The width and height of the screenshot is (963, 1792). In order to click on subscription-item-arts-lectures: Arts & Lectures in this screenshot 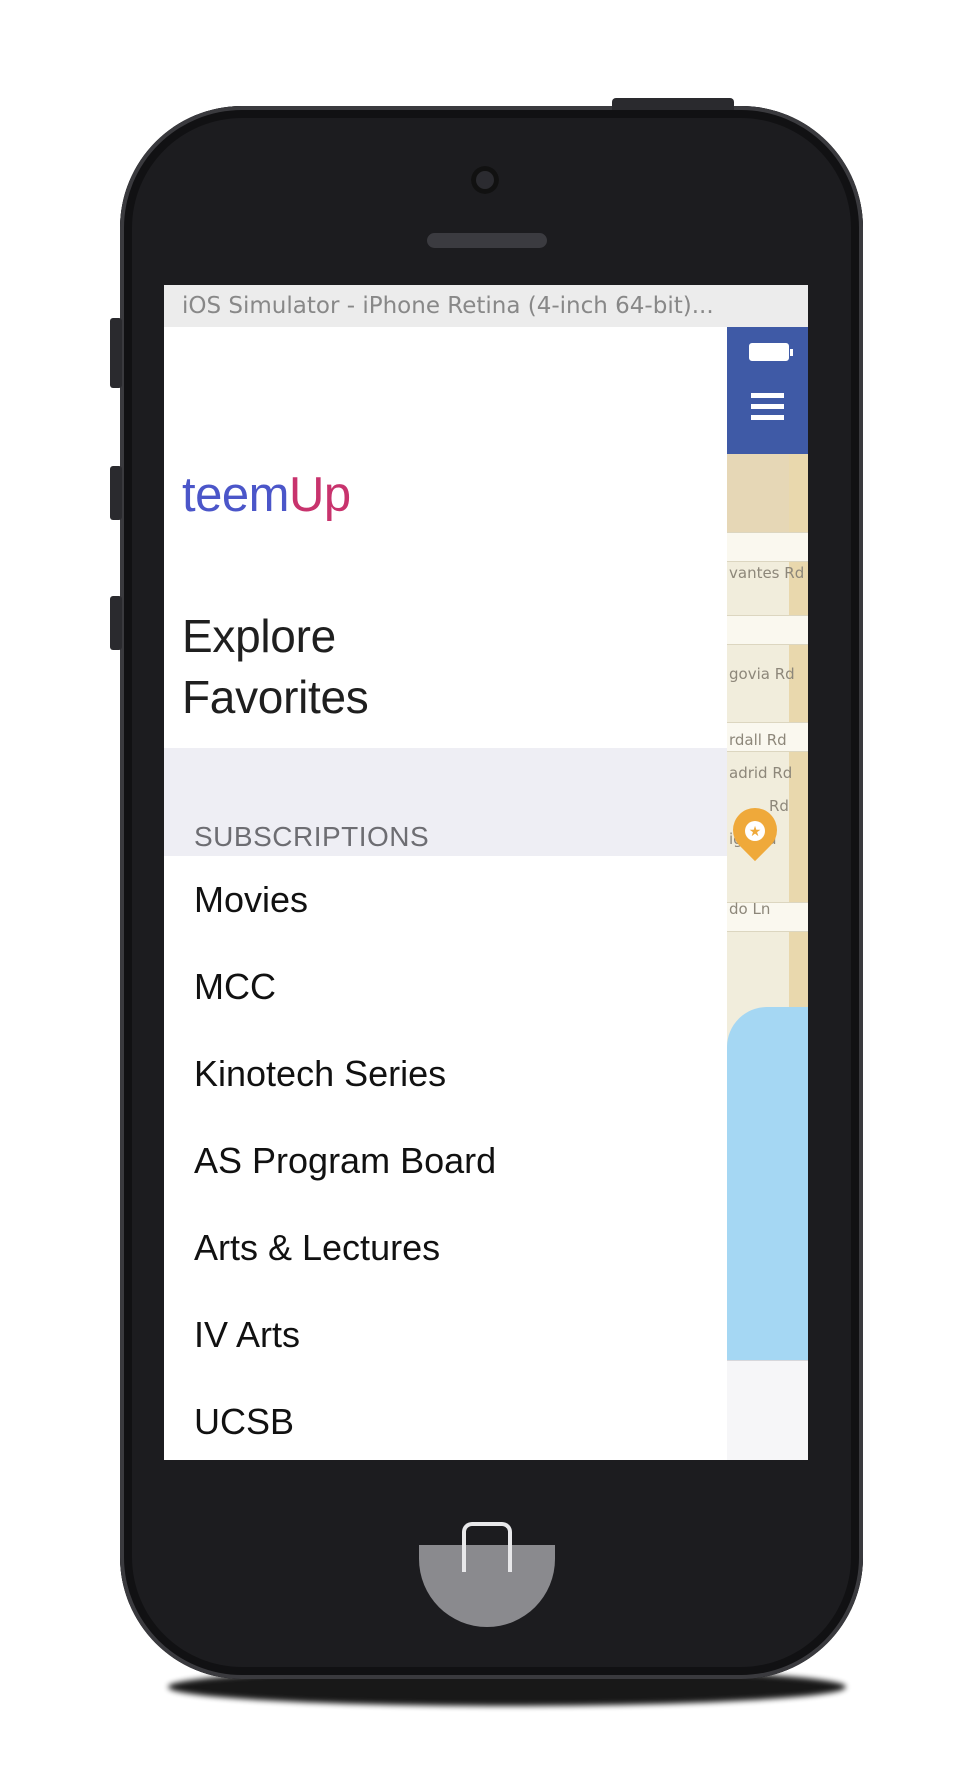, I will do `click(317, 1248)`.